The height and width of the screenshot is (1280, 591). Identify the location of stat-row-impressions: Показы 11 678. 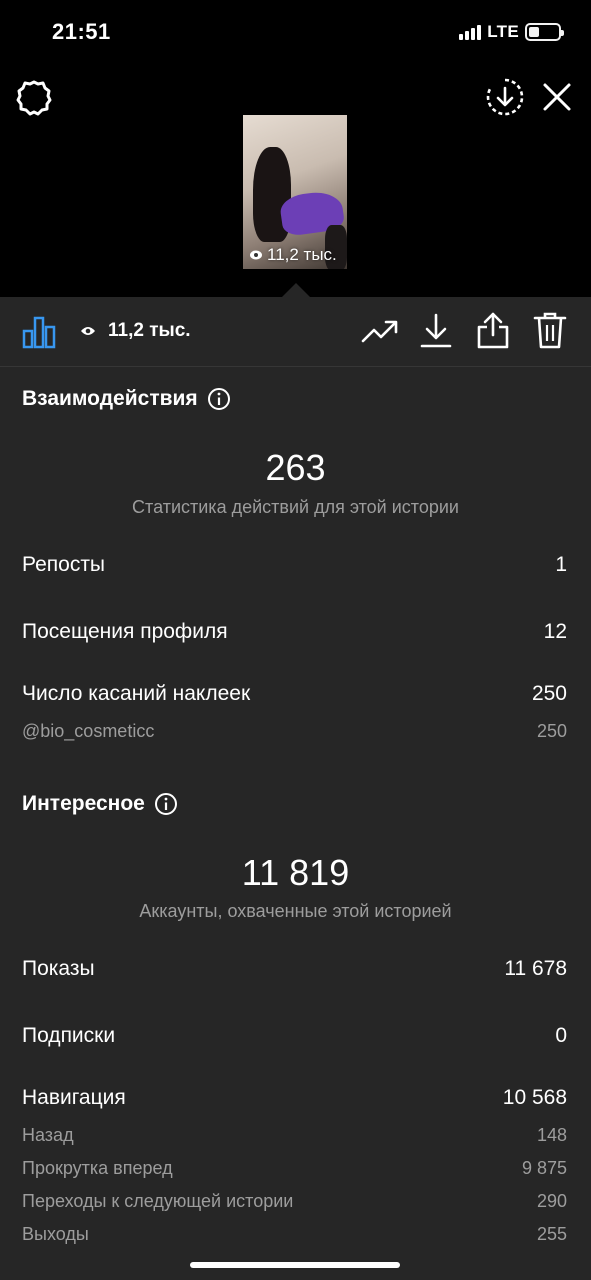
(294, 969).